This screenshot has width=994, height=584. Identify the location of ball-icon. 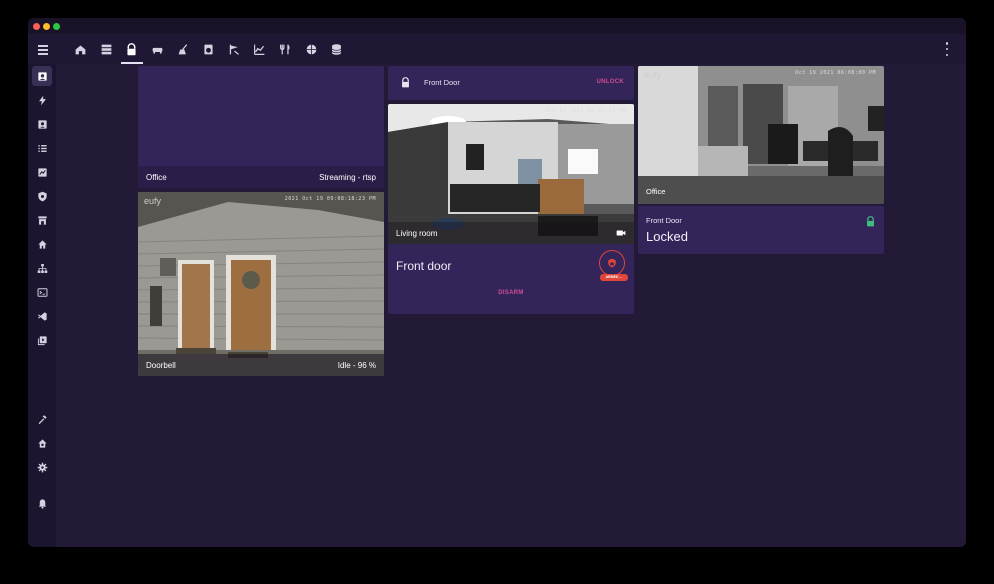
(311, 49).